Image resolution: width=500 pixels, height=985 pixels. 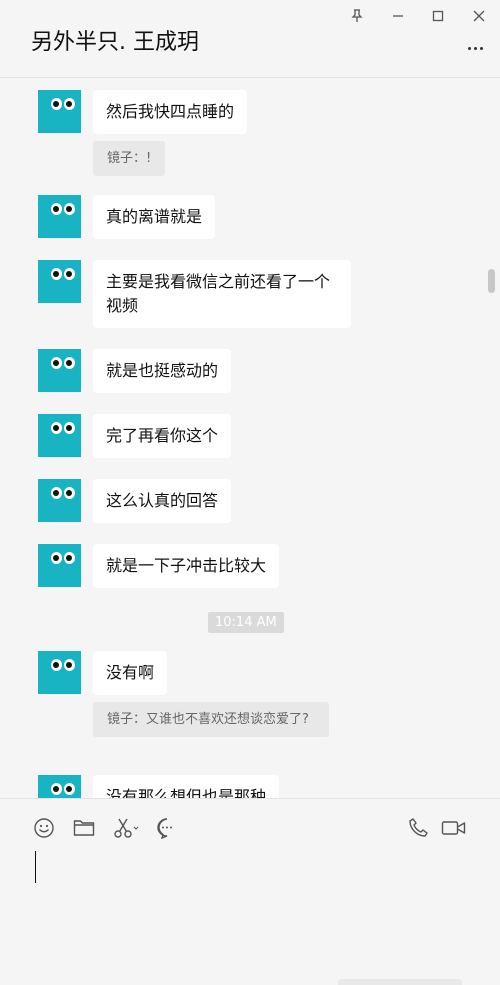 What do you see at coordinates (357, 16) in the screenshot?
I see `pin-icon` at bounding box center [357, 16].